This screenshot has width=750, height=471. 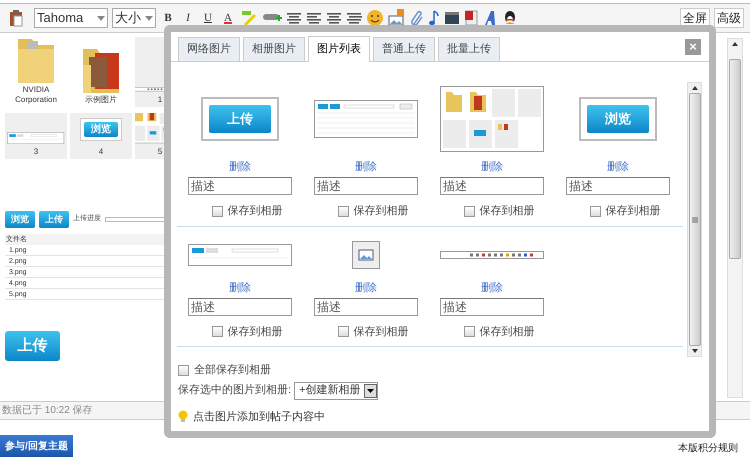 I want to click on hint-text: 点击图片添加到帖子内容中, so click(x=259, y=417).